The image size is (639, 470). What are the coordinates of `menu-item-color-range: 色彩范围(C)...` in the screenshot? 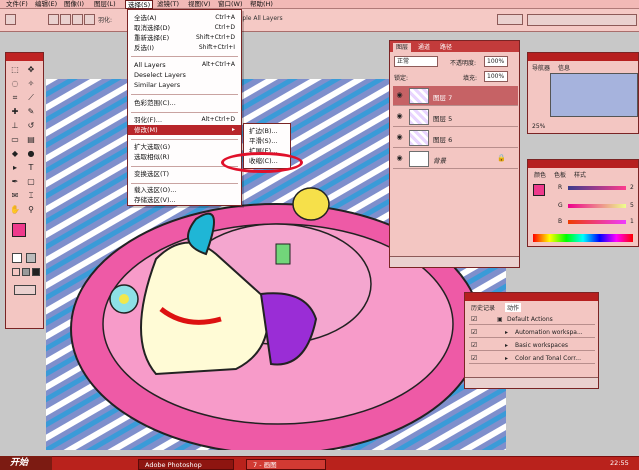 It's located at (184, 103).